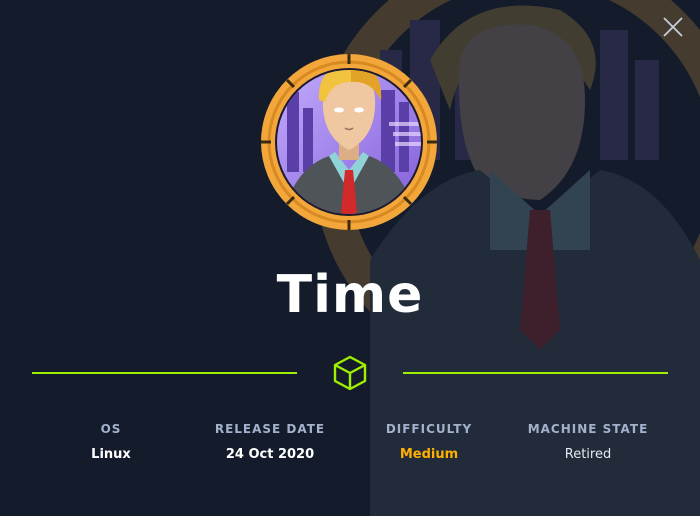 This screenshot has height=516, width=700. I want to click on cube-icon, so click(350, 373).